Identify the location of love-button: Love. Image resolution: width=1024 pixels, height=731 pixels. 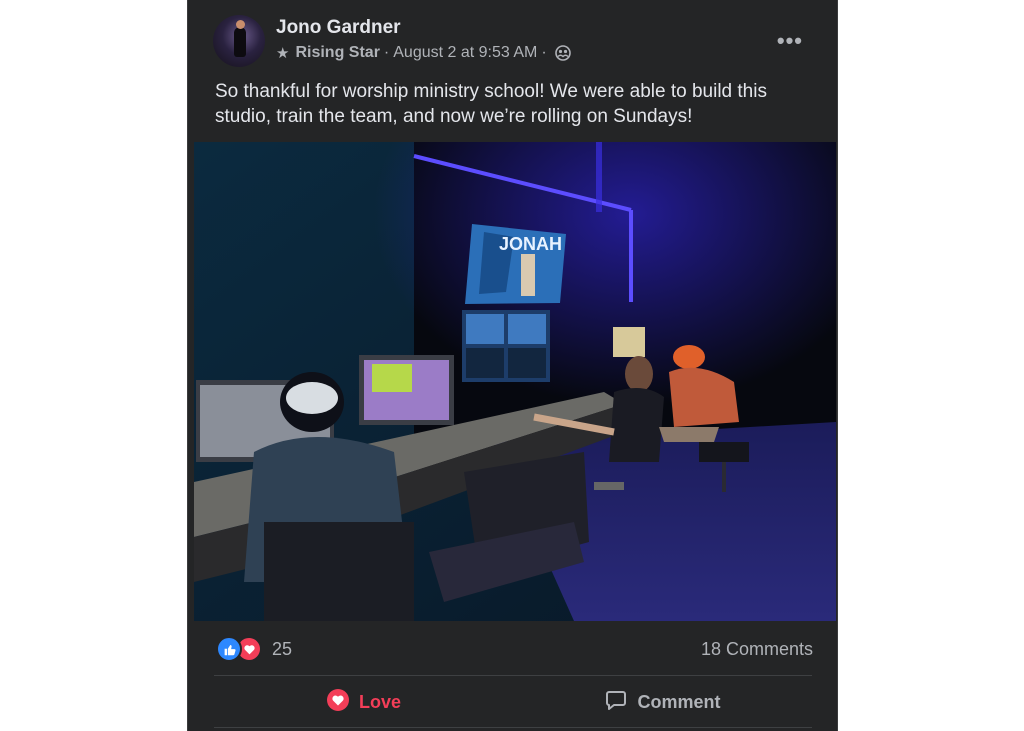
(363, 702).